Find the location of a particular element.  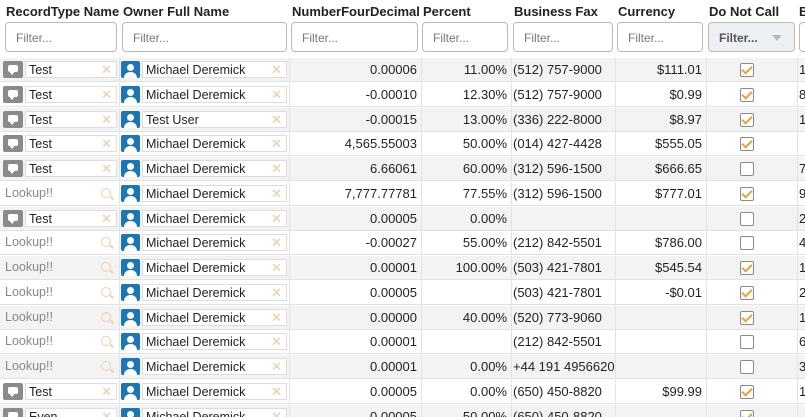

business-fax-cell: +44 191 4956620 is located at coordinates (564, 367).